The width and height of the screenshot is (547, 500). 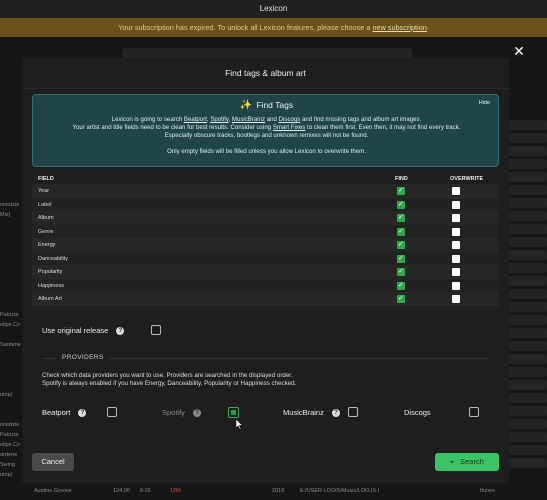 I want to click on use-original-release-row: Use original release ?, so click(x=83, y=331).